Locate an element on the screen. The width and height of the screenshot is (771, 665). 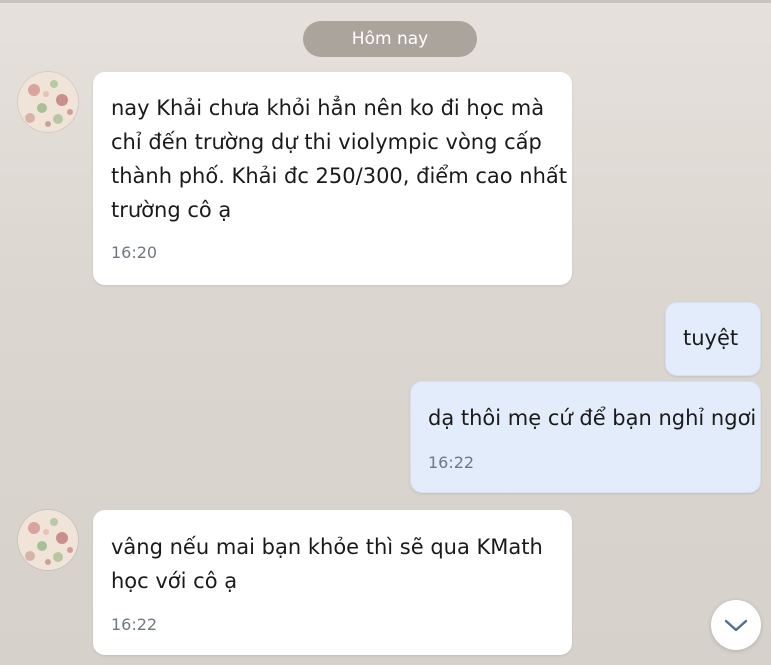
scroll-to-bottom-button is located at coordinates (736, 625).